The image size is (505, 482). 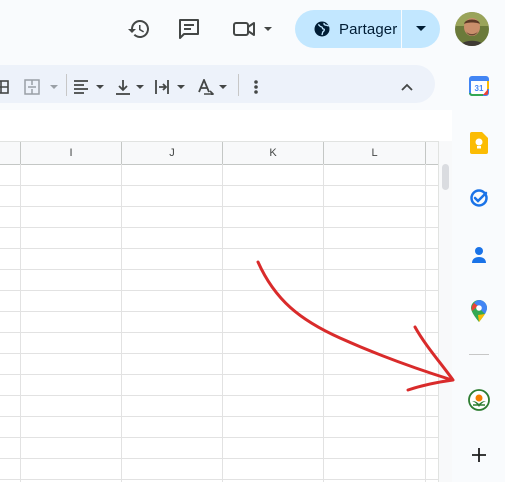 I want to click on table-border-icon, so click(x=5, y=87).